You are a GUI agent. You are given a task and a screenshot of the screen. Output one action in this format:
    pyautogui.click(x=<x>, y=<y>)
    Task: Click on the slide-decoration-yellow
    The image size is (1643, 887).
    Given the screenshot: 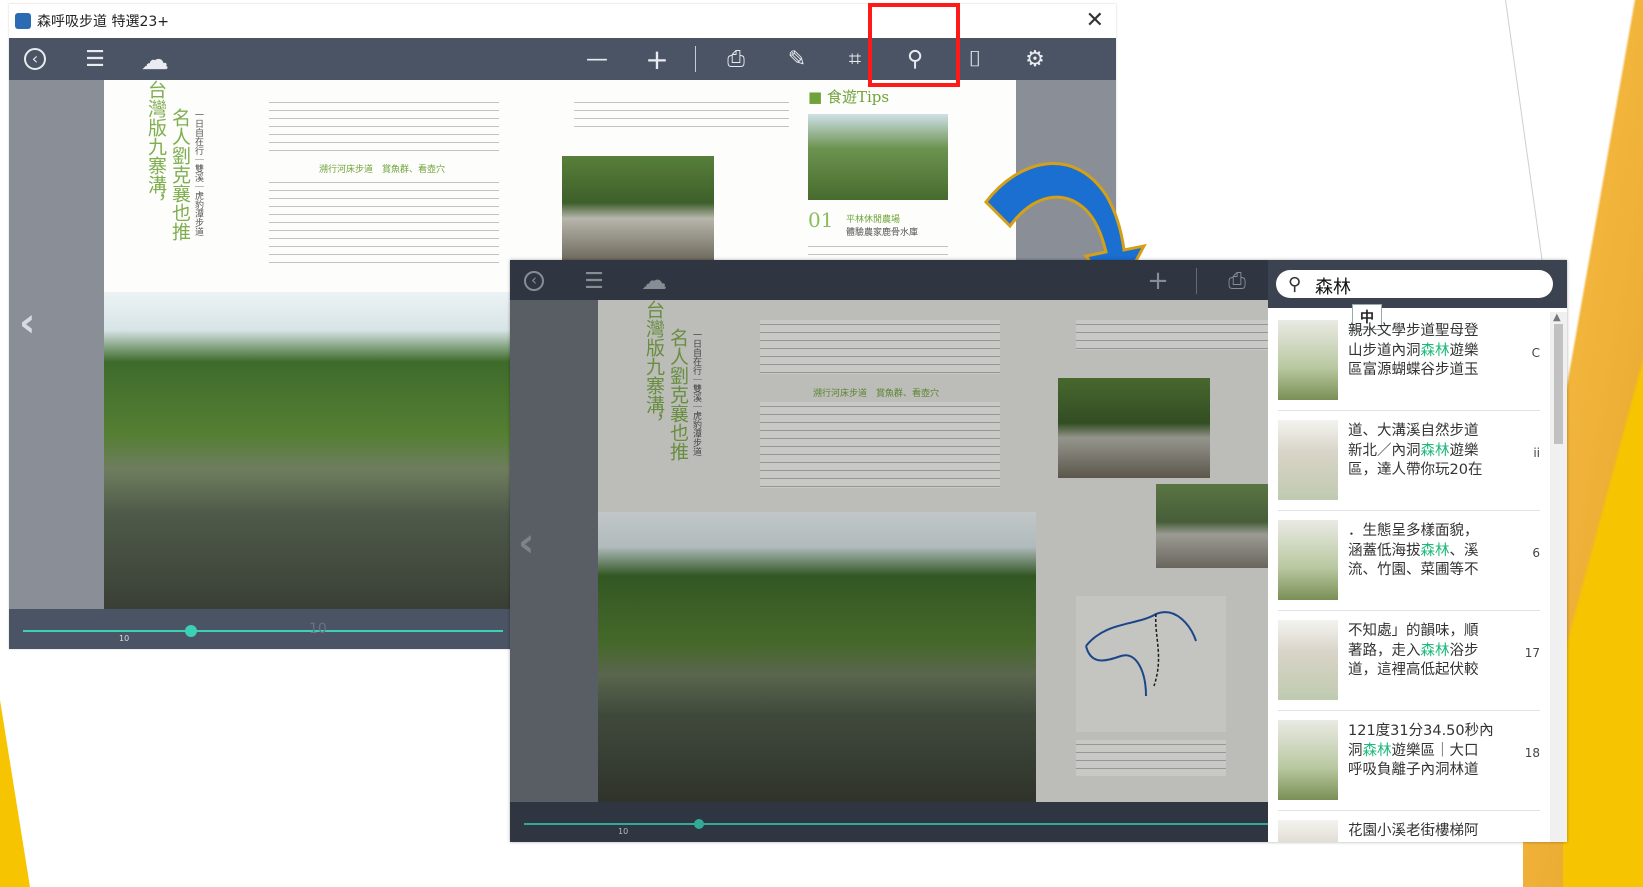 What is the action you would take?
    pyautogui.click(x=1603, y=443)
    